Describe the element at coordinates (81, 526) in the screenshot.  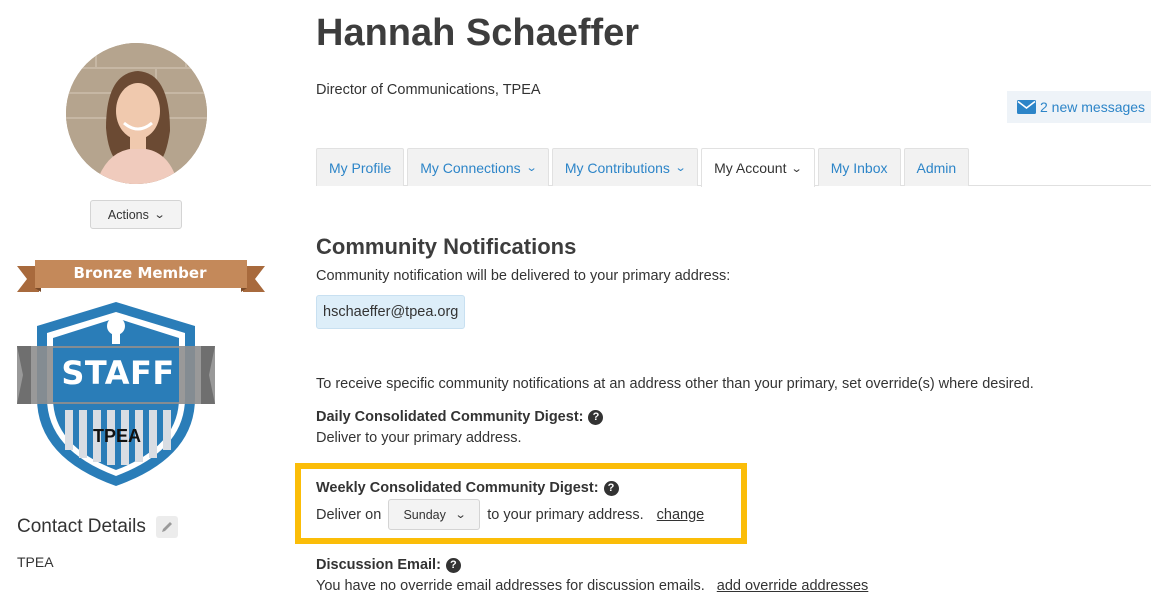
I see `contact-details-label: Contact Details` at that location.